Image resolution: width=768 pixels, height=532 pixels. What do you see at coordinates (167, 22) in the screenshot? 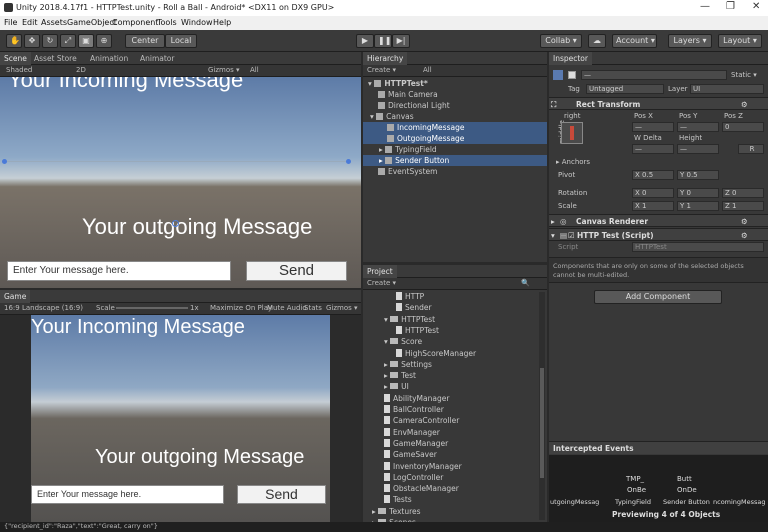
I see `menu-tools: Tools` at bounding box center [167, 22].